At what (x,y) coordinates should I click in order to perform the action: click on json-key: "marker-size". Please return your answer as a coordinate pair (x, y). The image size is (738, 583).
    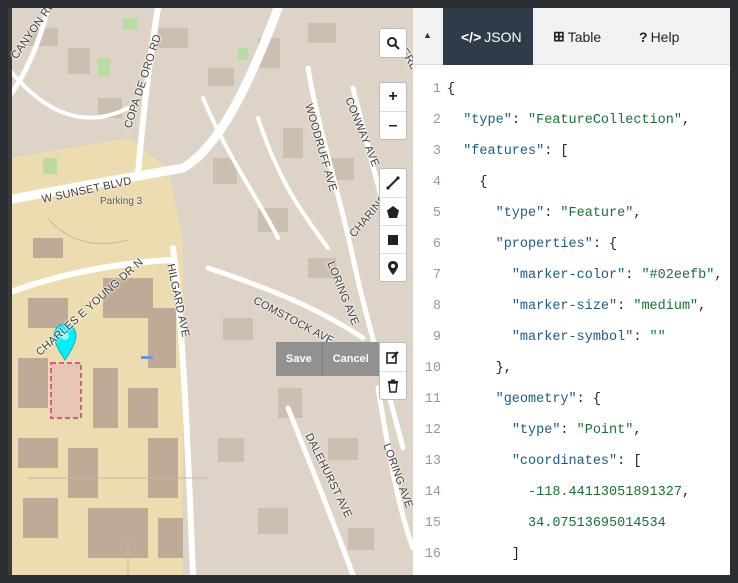
    Looking at the image, I should click on (564, 306).